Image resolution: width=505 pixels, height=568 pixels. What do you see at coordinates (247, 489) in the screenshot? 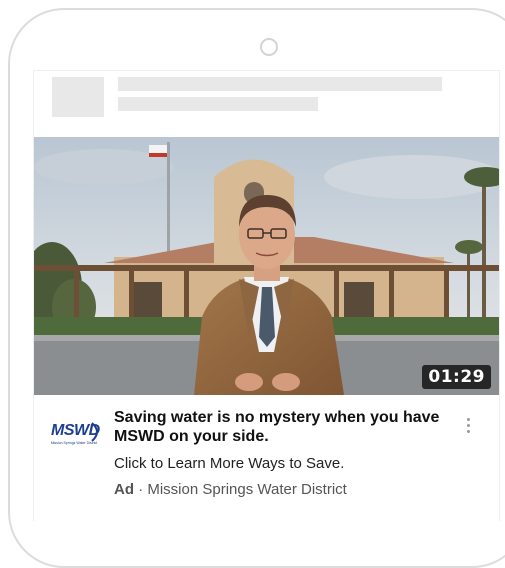
I see `advertiser-name: Mission Springs Water District` at bounding box center [247, 489].